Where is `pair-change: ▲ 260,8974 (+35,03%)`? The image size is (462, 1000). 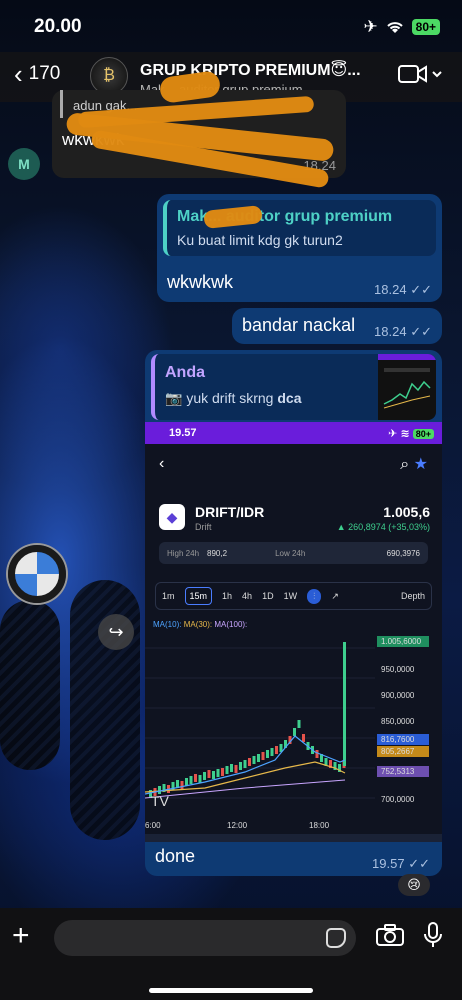
pair-change: ▲ 260,8974 (+35,03%) is located at coordinates (383, 527).